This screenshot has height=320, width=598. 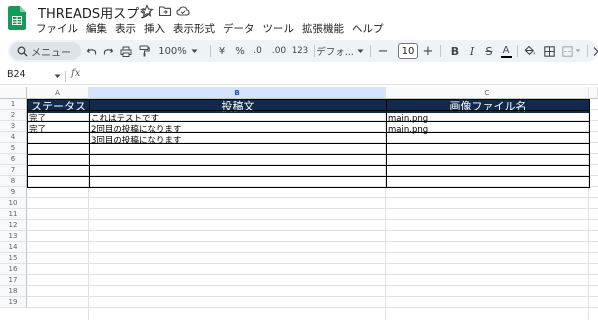 I want to click on cell-c3: main.png, so click(x=407, y=130).